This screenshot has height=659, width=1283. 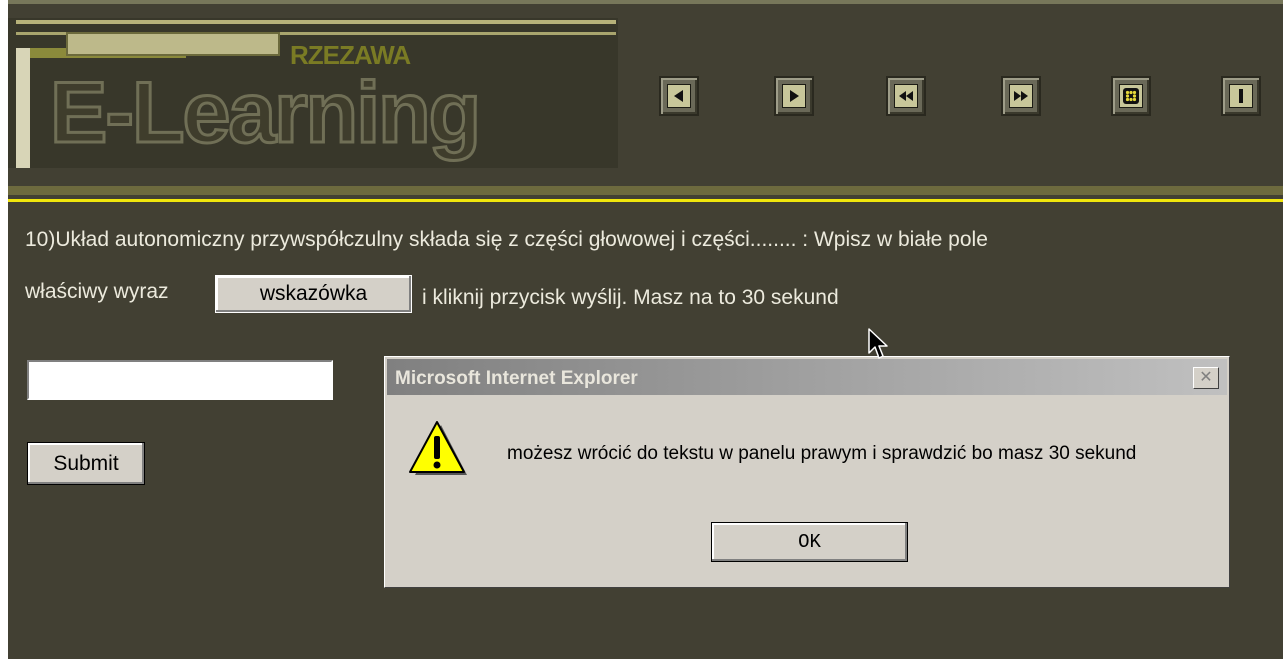 I want to click on dialog-titlebar: Microsoft Internet Explorer ✕, so click(x=807, y=377).